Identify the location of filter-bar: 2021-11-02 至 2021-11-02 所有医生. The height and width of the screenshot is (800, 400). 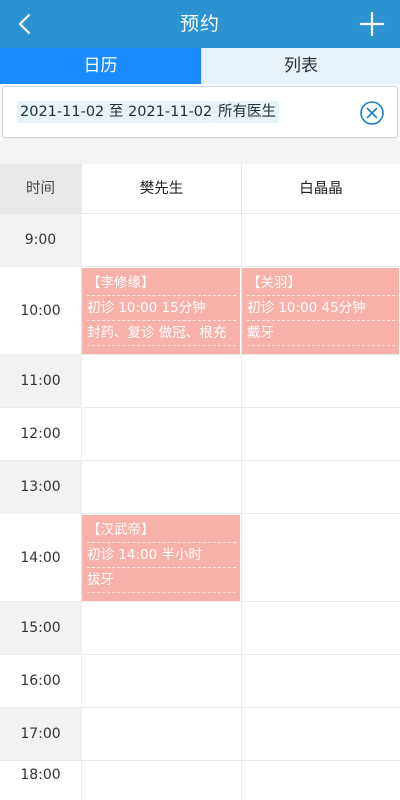
(200, 112).